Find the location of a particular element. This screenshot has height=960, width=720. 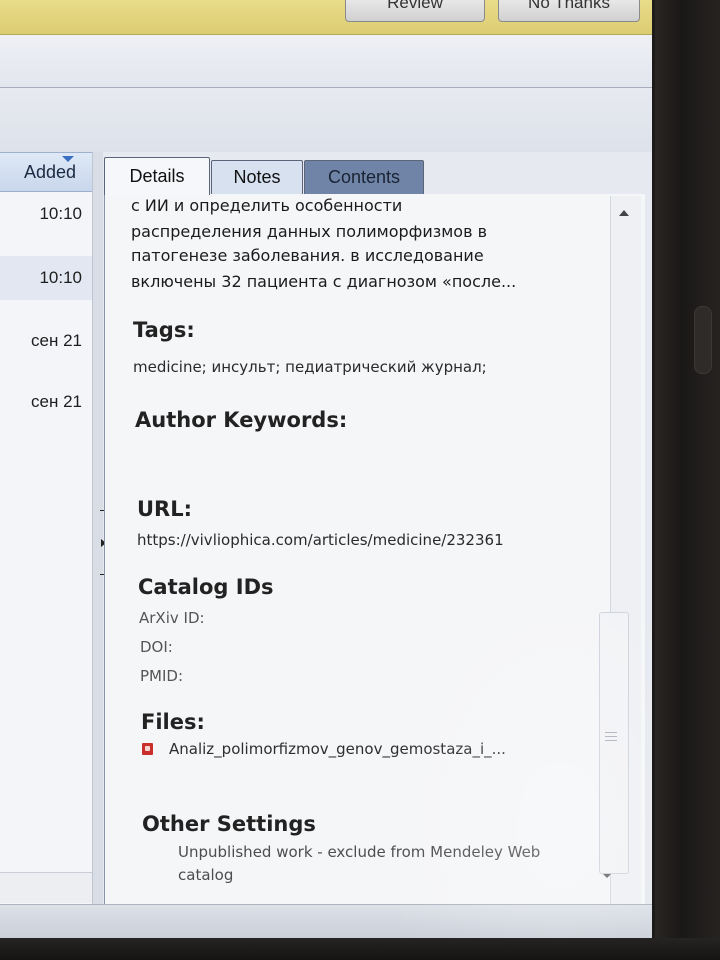

sort-descending-icon is located at coordinates (68, 159).